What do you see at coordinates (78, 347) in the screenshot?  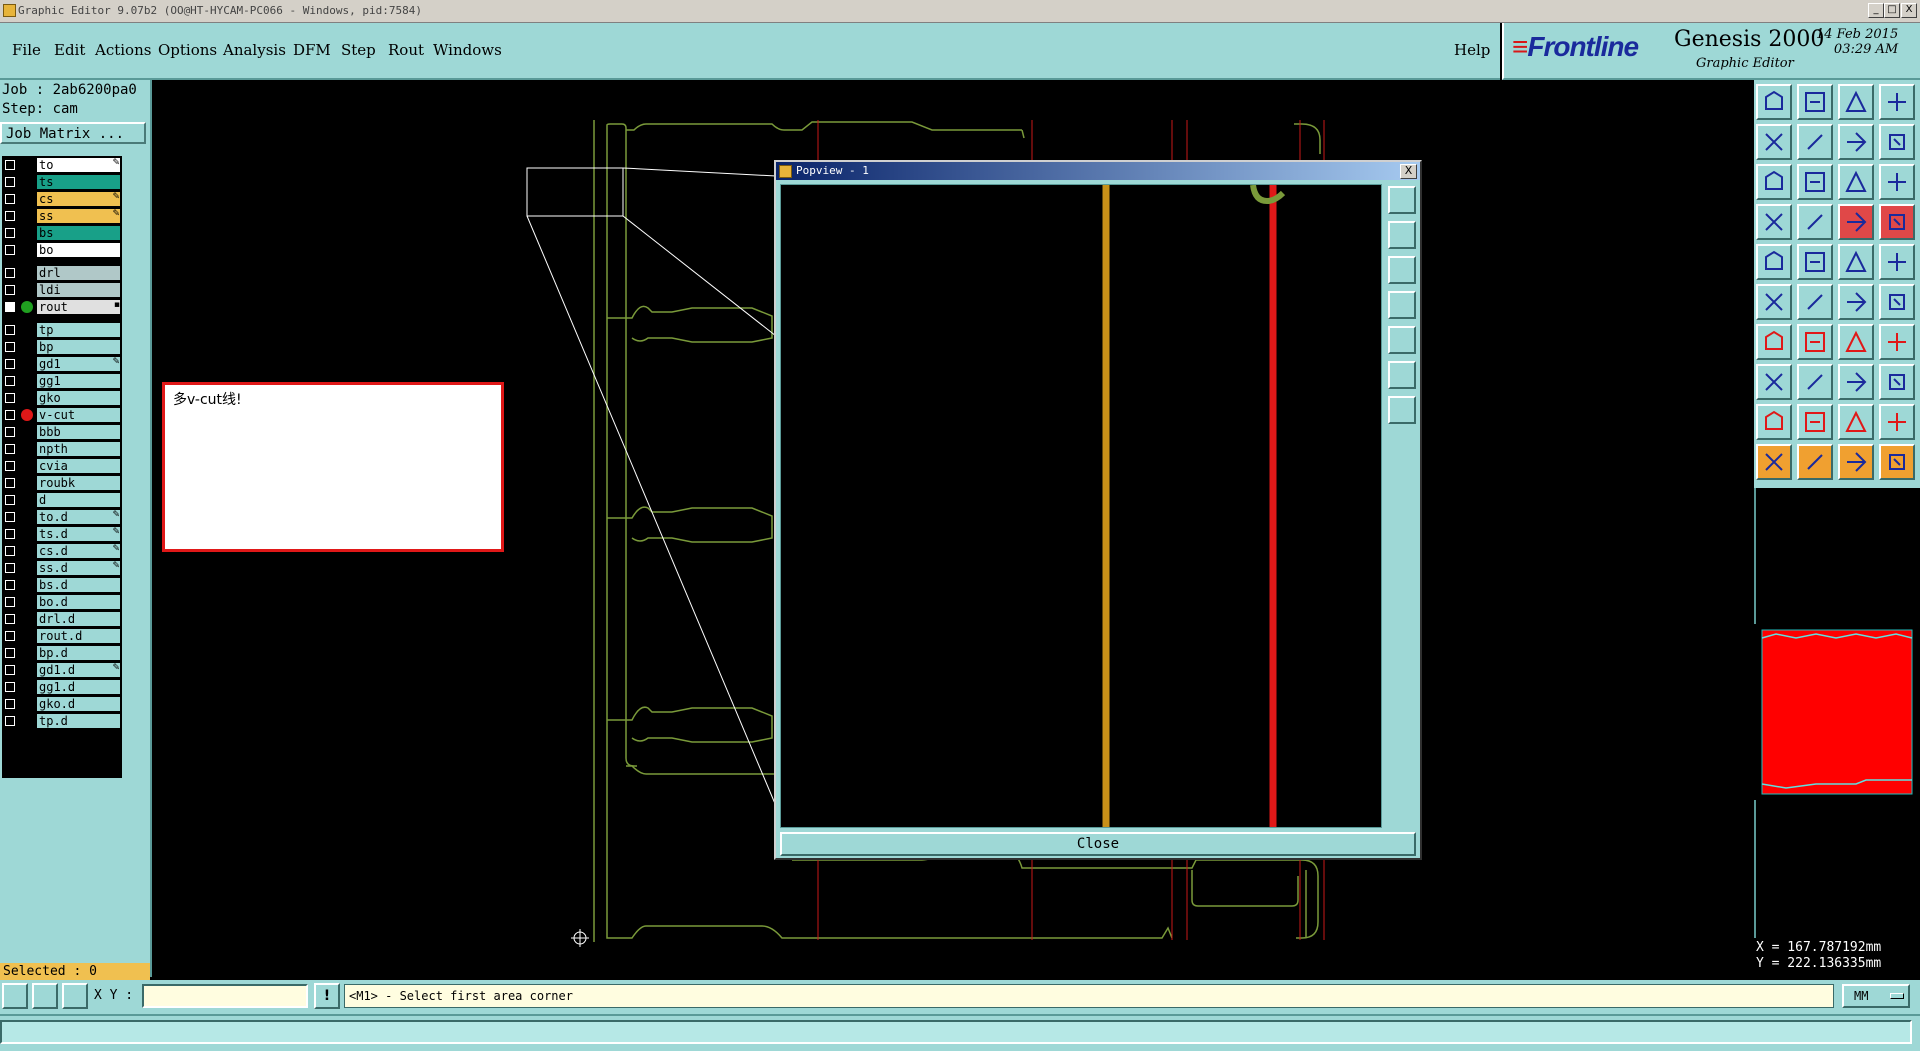 I see `layer-name: bp` at bounding box center [78, 347].